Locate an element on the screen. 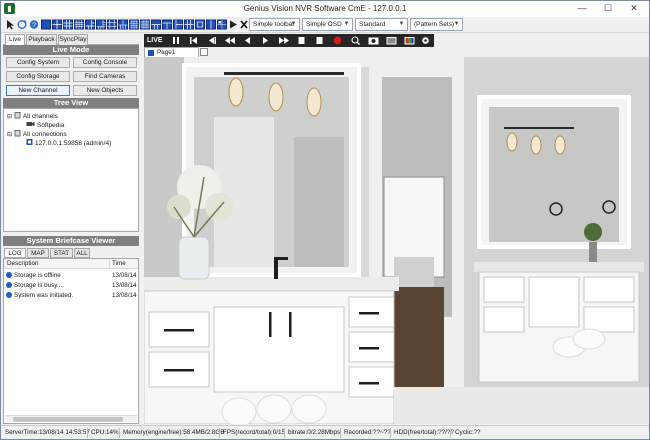 Image resolution: width=650 pixels, height=440 pixels. briefcase-tabs: LOG MAP STAT ALL is located at coordinates (71, 253).